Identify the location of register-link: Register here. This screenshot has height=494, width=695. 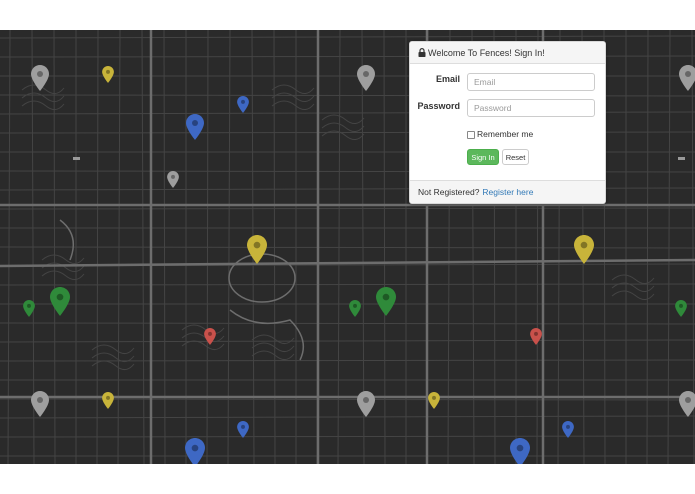
(507, 192).